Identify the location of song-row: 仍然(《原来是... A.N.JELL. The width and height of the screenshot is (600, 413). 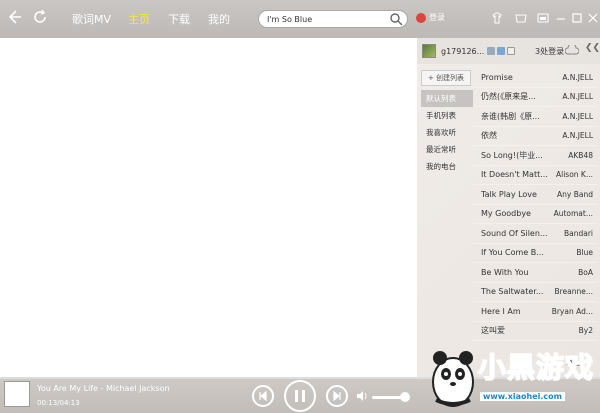
(535, 97).